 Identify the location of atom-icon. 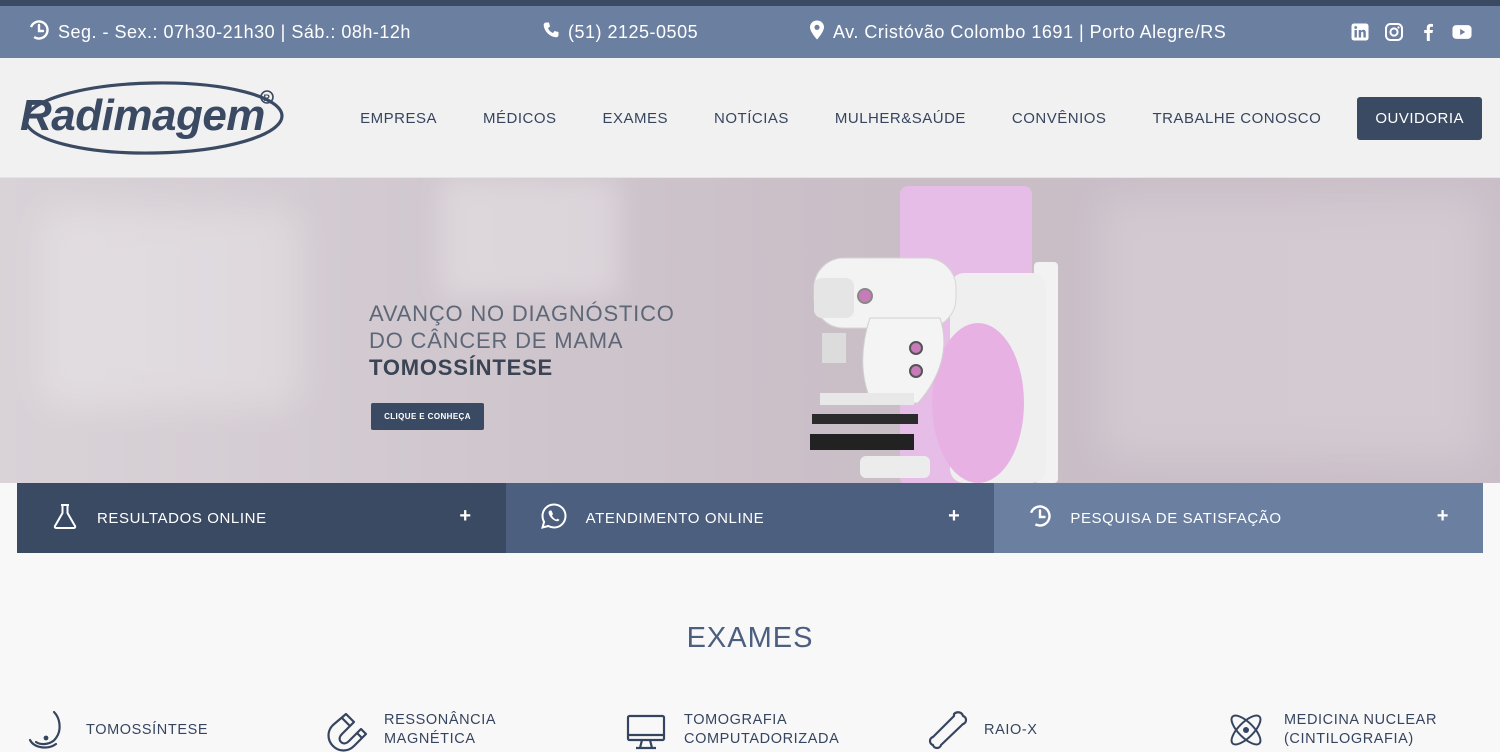
(1246, 730).